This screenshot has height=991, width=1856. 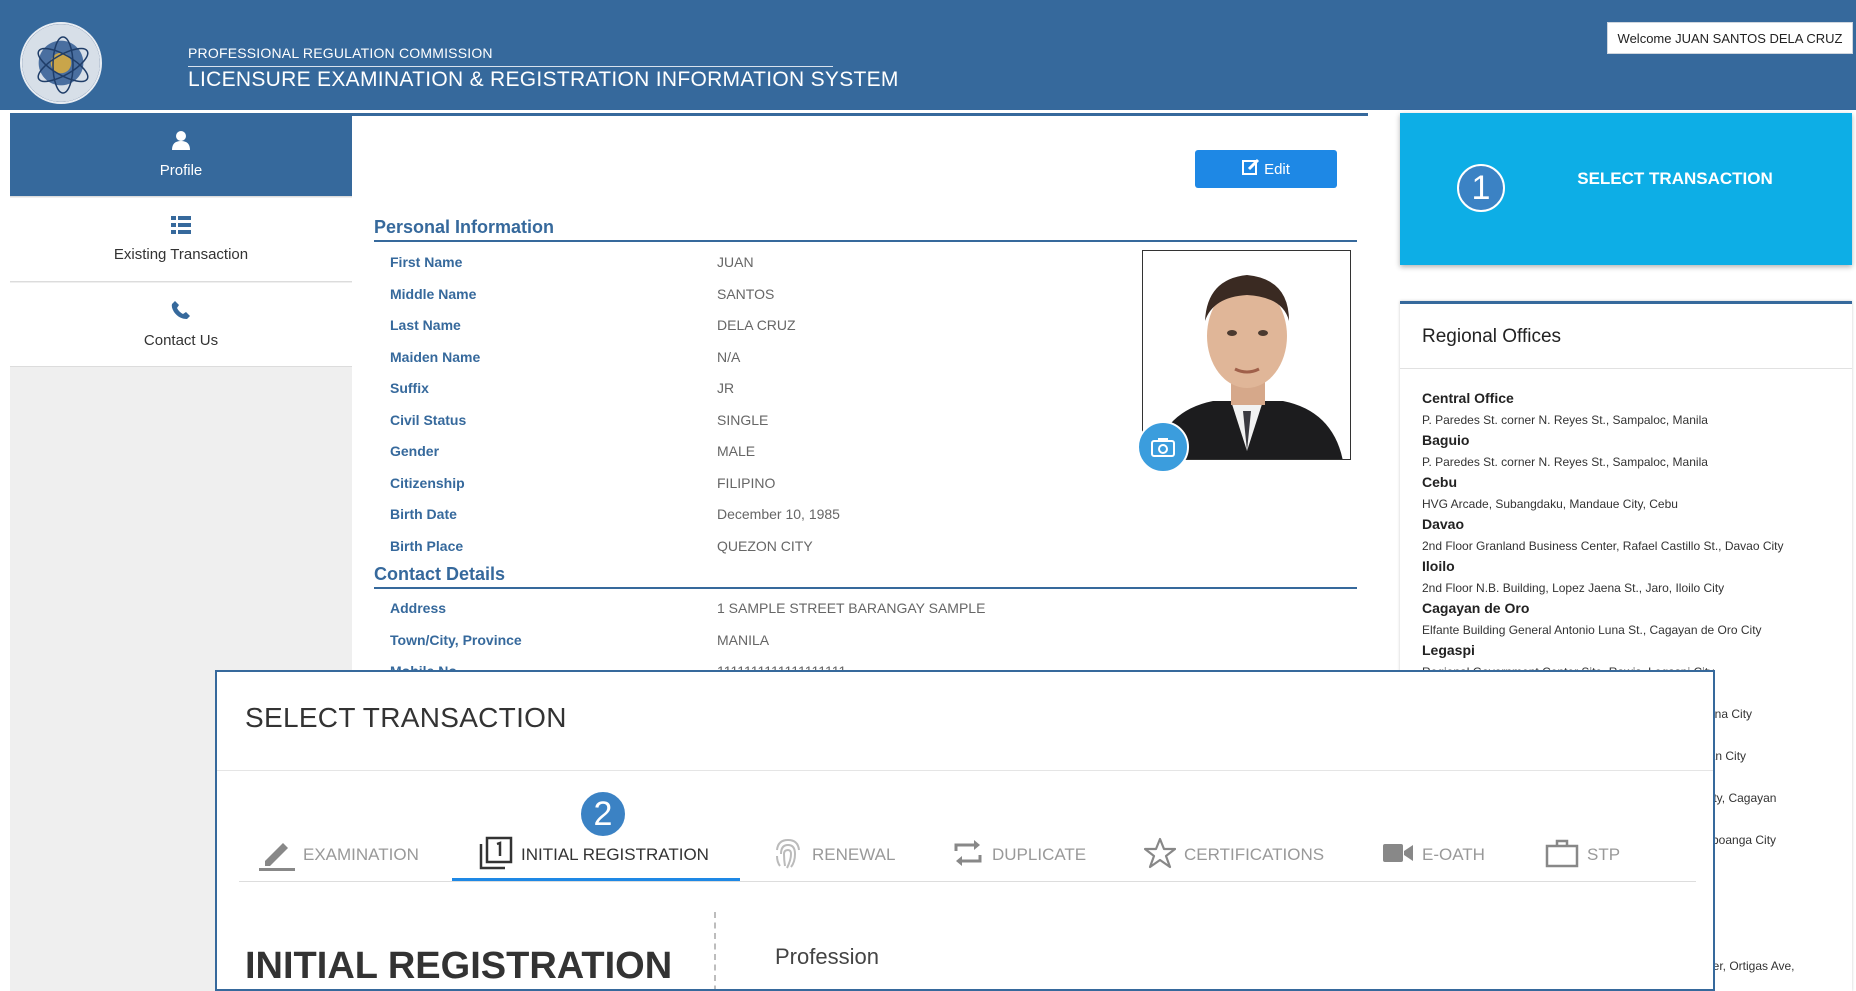 I want to click on field-label: Address, so click(x=418, y=608).